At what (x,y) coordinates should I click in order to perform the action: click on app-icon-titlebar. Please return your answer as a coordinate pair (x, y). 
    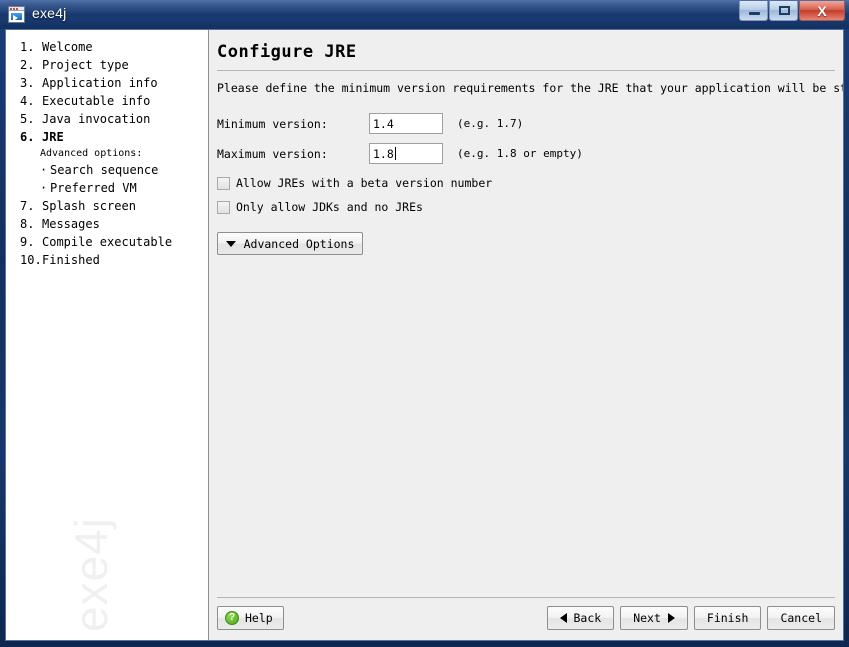
    Looking at the image, I should click on (16, 9).